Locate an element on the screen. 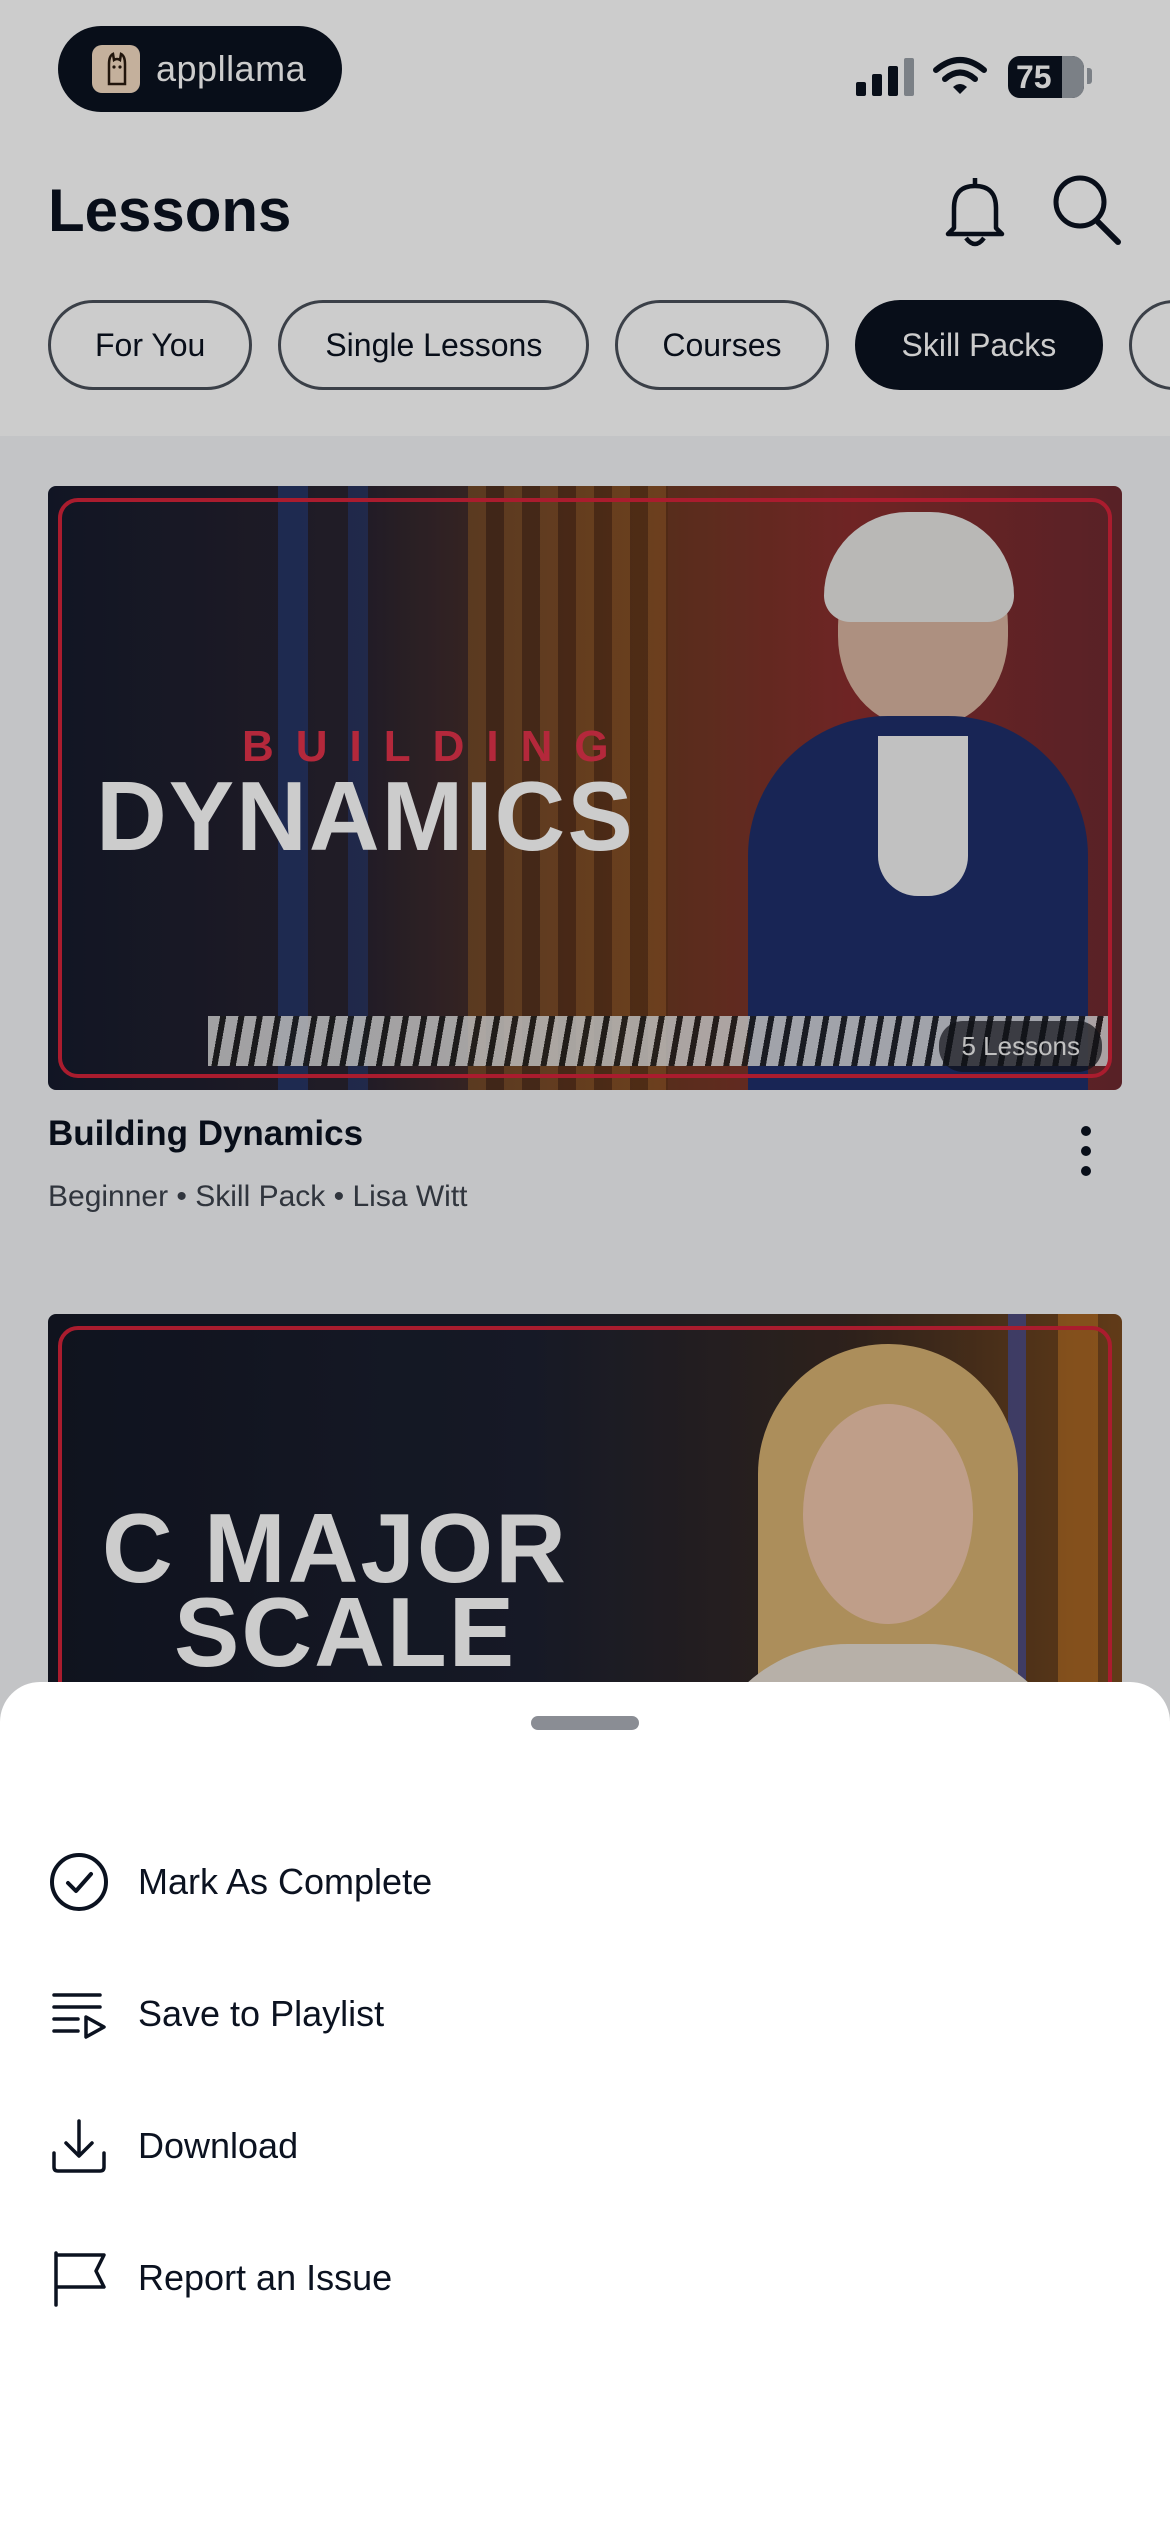 The height and width of the screenshot is (2532, 1170). download-icon is located at coordinates (79, 2146).